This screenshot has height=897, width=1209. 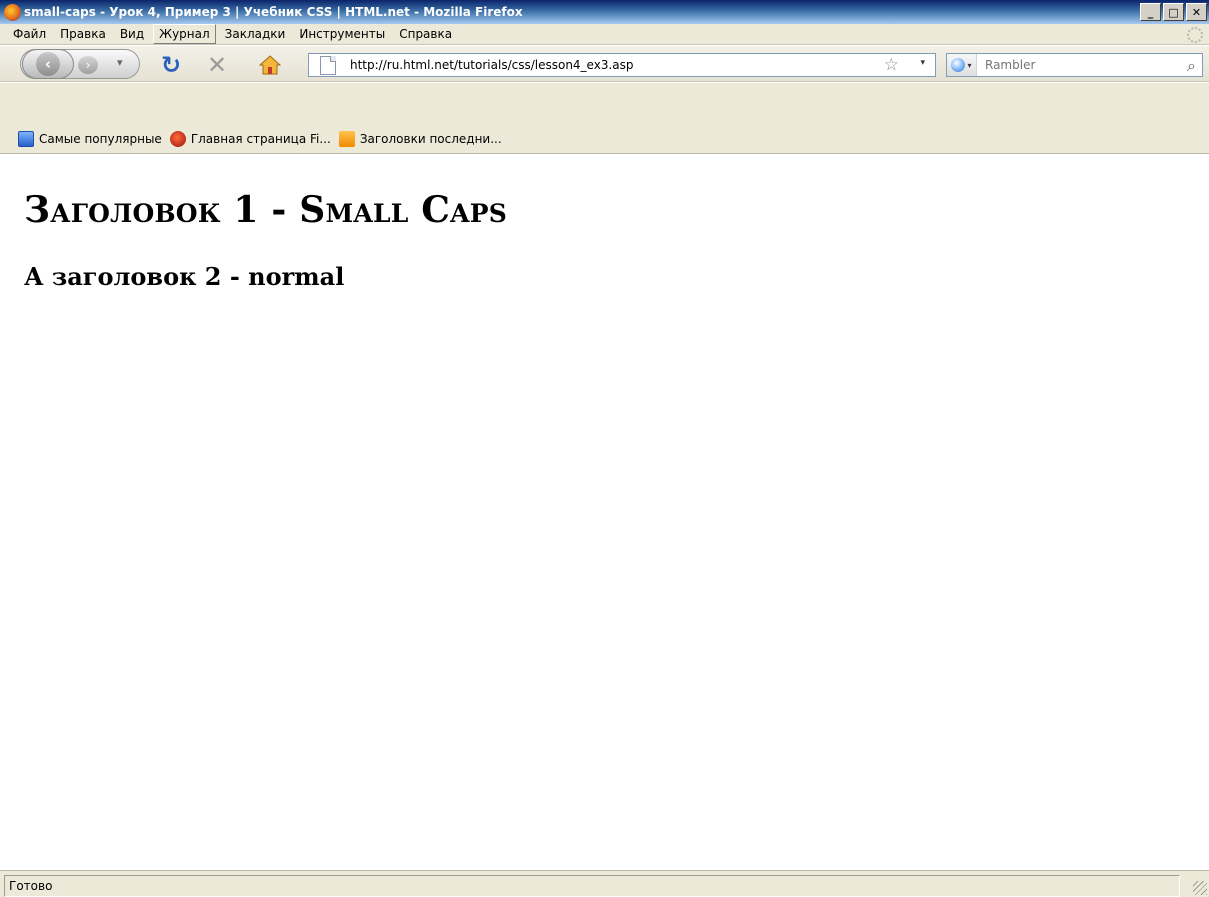 I want to click on back-button: ‹, so click(x=48, y=64).